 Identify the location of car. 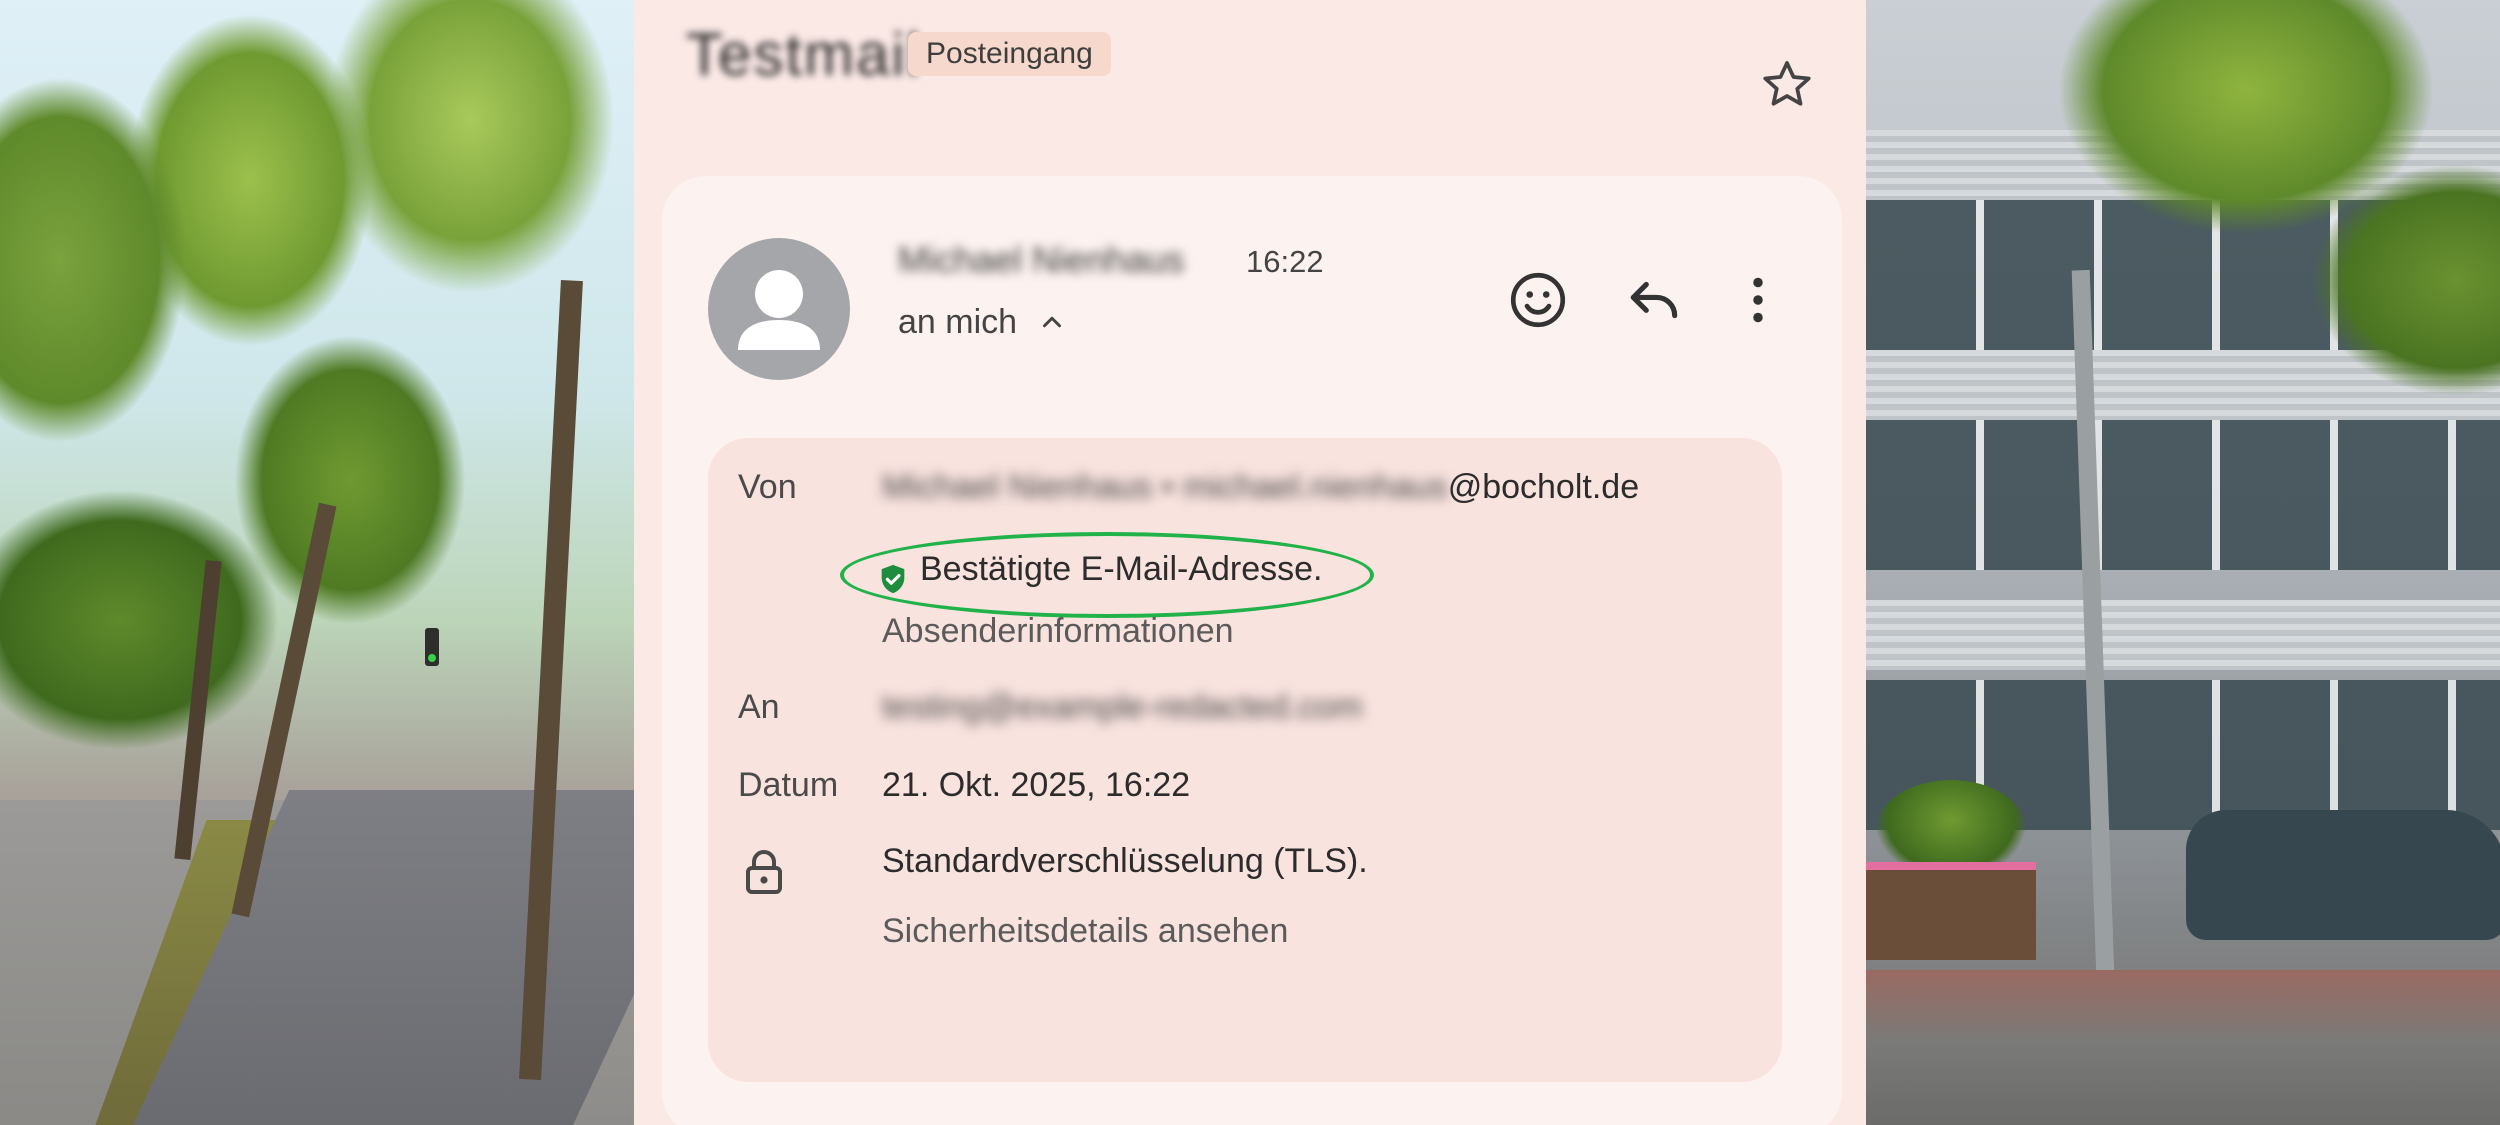
(2343, 875).